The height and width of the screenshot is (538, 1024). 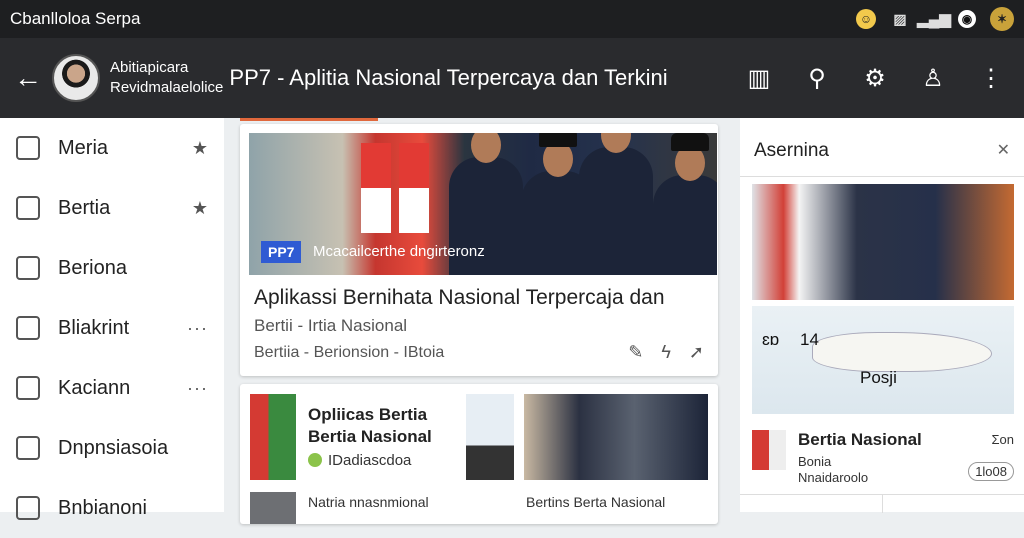 I want to click on page-icon, so click(x=28, y=448).